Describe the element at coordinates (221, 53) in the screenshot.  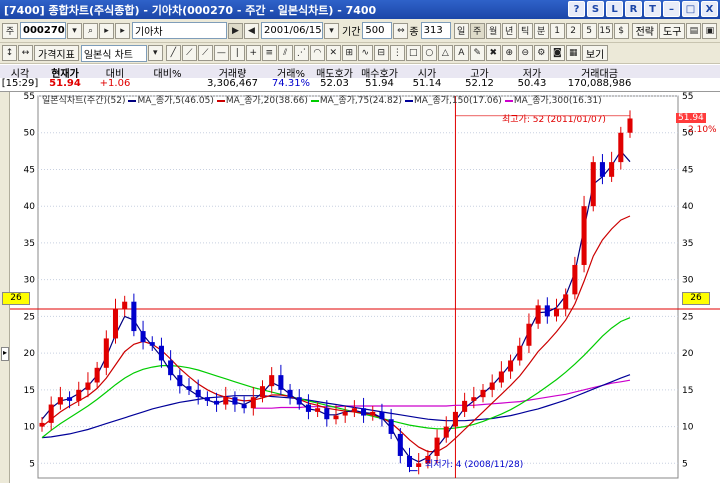
I see `hline-tool-icon: —` at that location.